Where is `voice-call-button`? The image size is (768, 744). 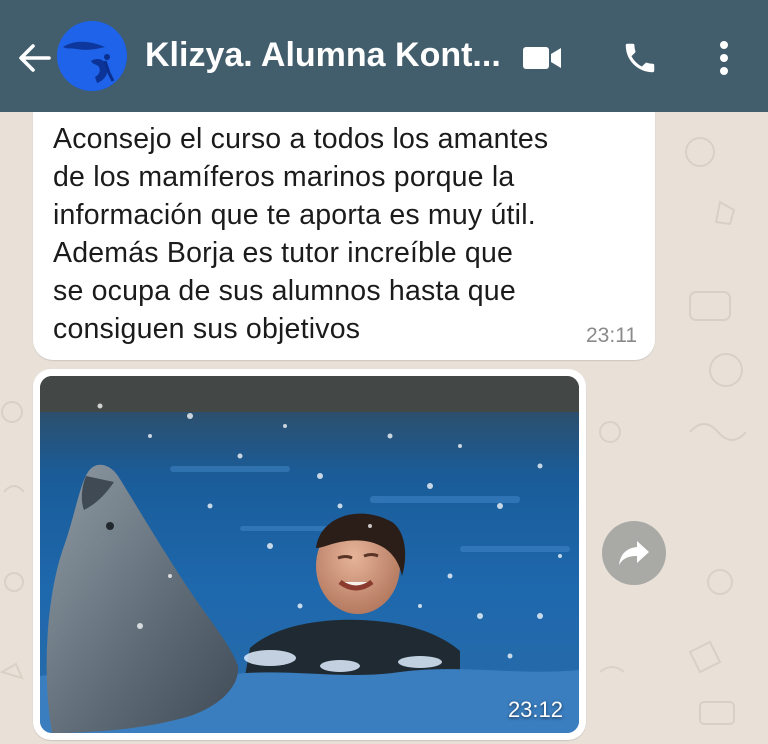
voice-call-button is located at coordinates (640, 58).